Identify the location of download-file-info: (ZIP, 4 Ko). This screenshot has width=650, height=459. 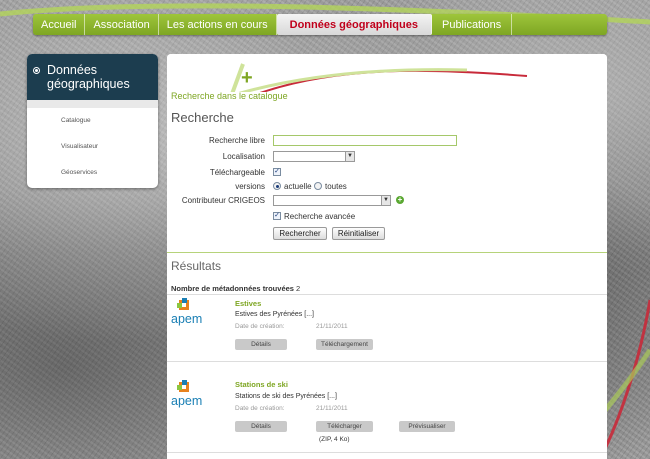
(334, 439).